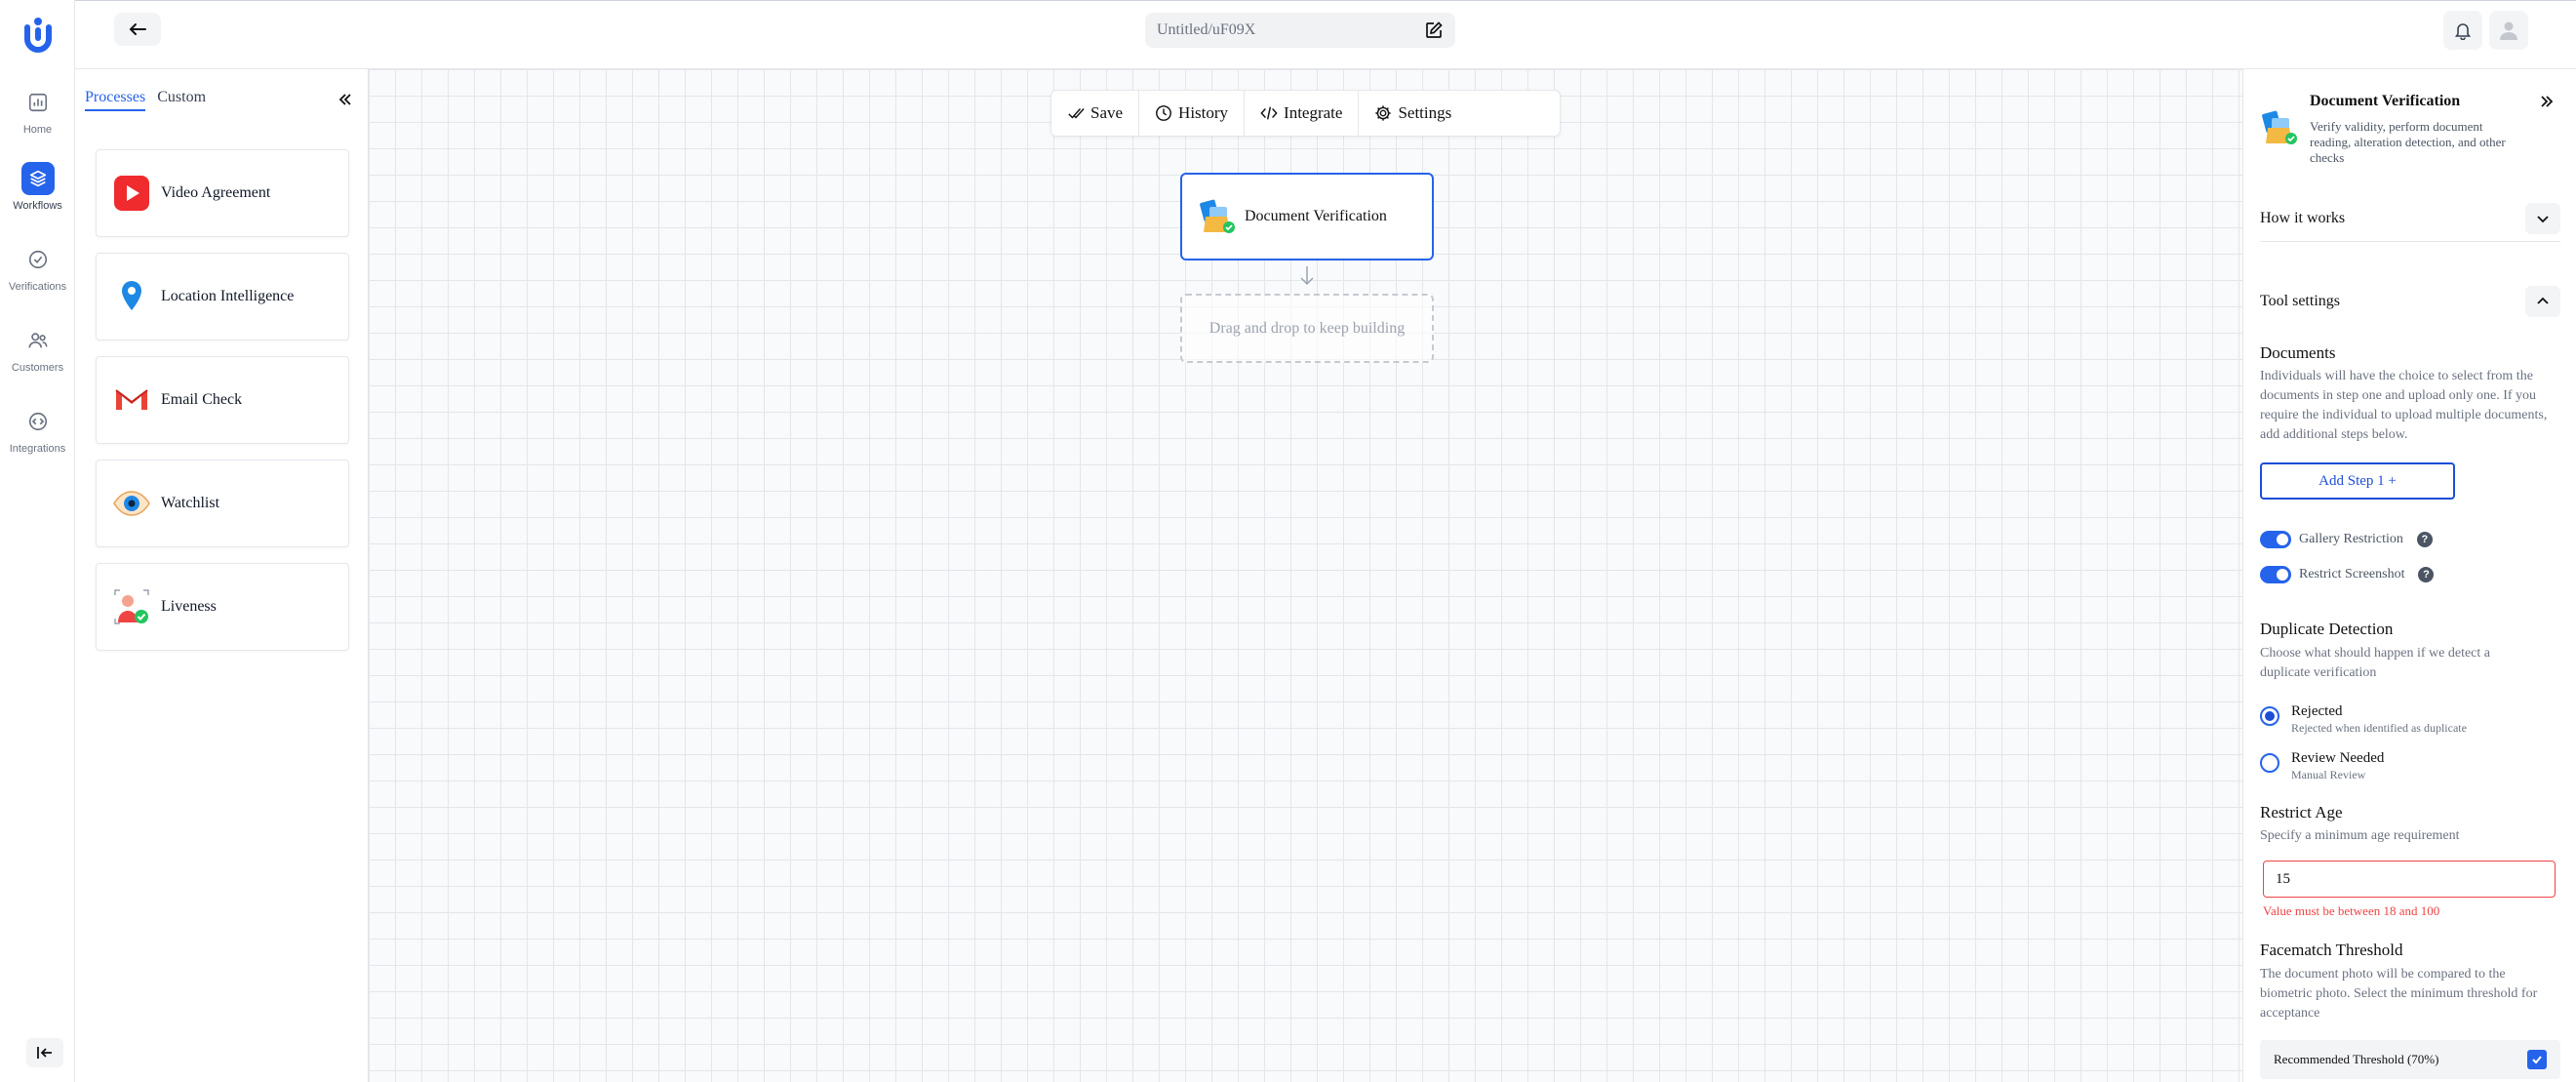 Image resolution: width=2576 pixels, height=1082 pixels. I want to click on process-label: Location Intelligence, so click(228, 296).